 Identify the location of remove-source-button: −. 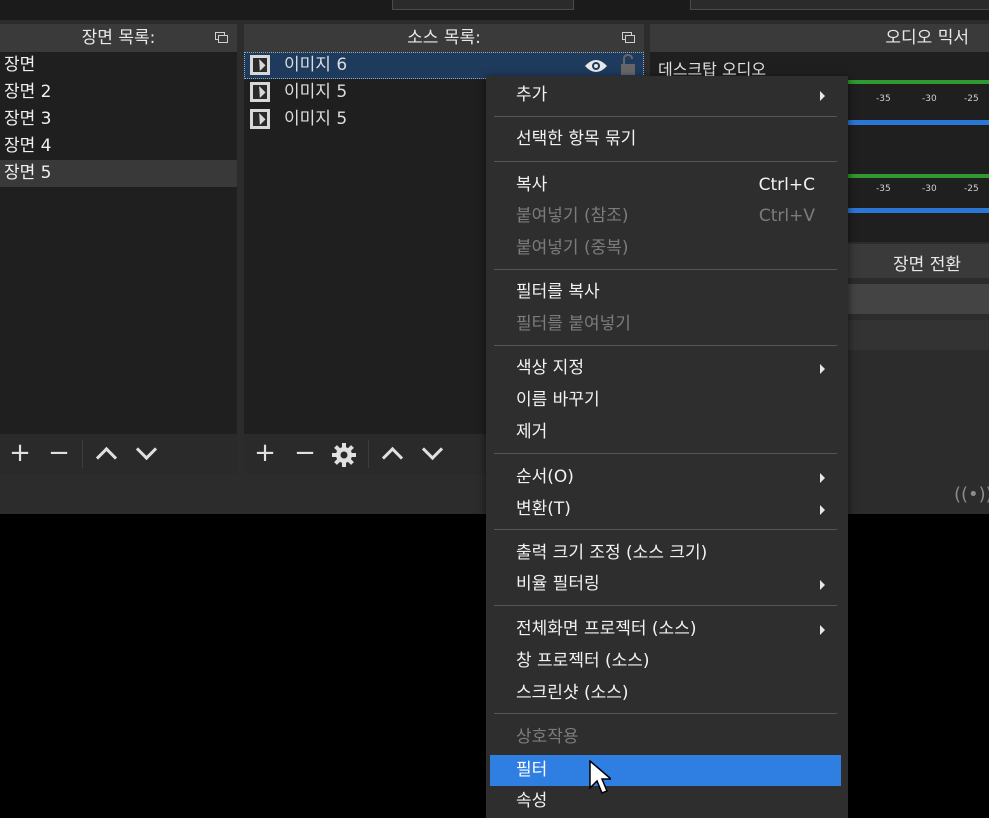
(305, 453).